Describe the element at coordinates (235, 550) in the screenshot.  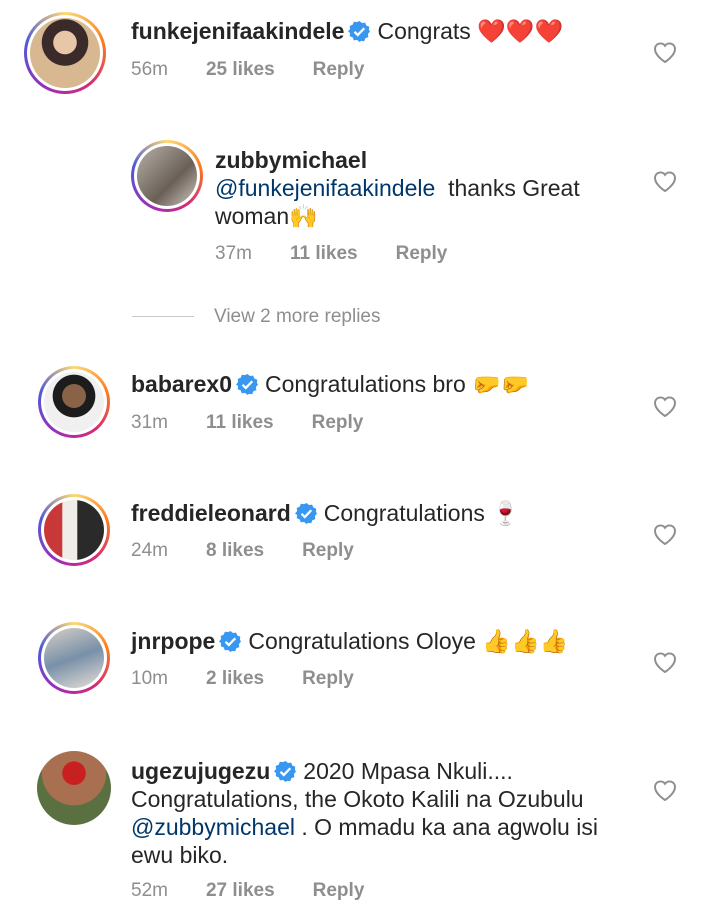
I see `likes-count: 8 likes` at that location.